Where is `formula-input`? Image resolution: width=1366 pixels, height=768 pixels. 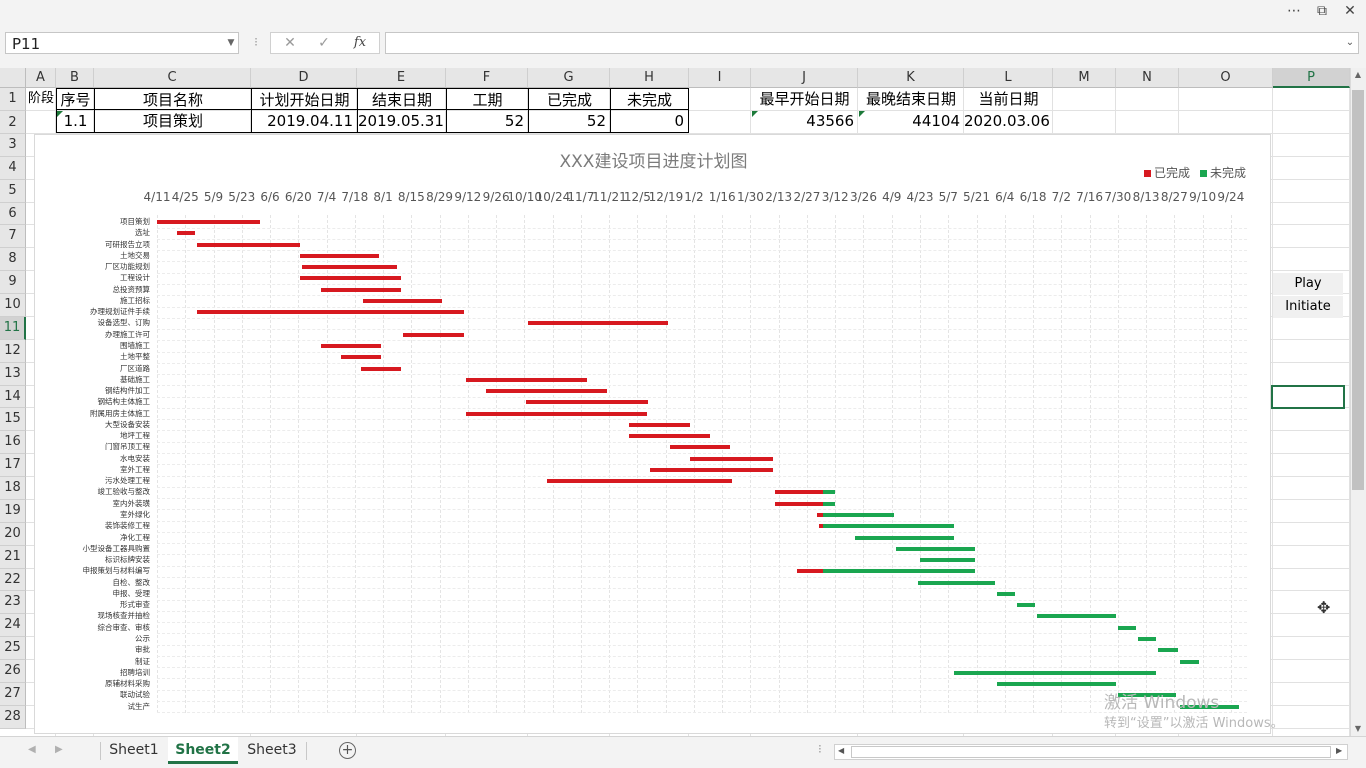 formula-input is located at coordinates (872, 43).